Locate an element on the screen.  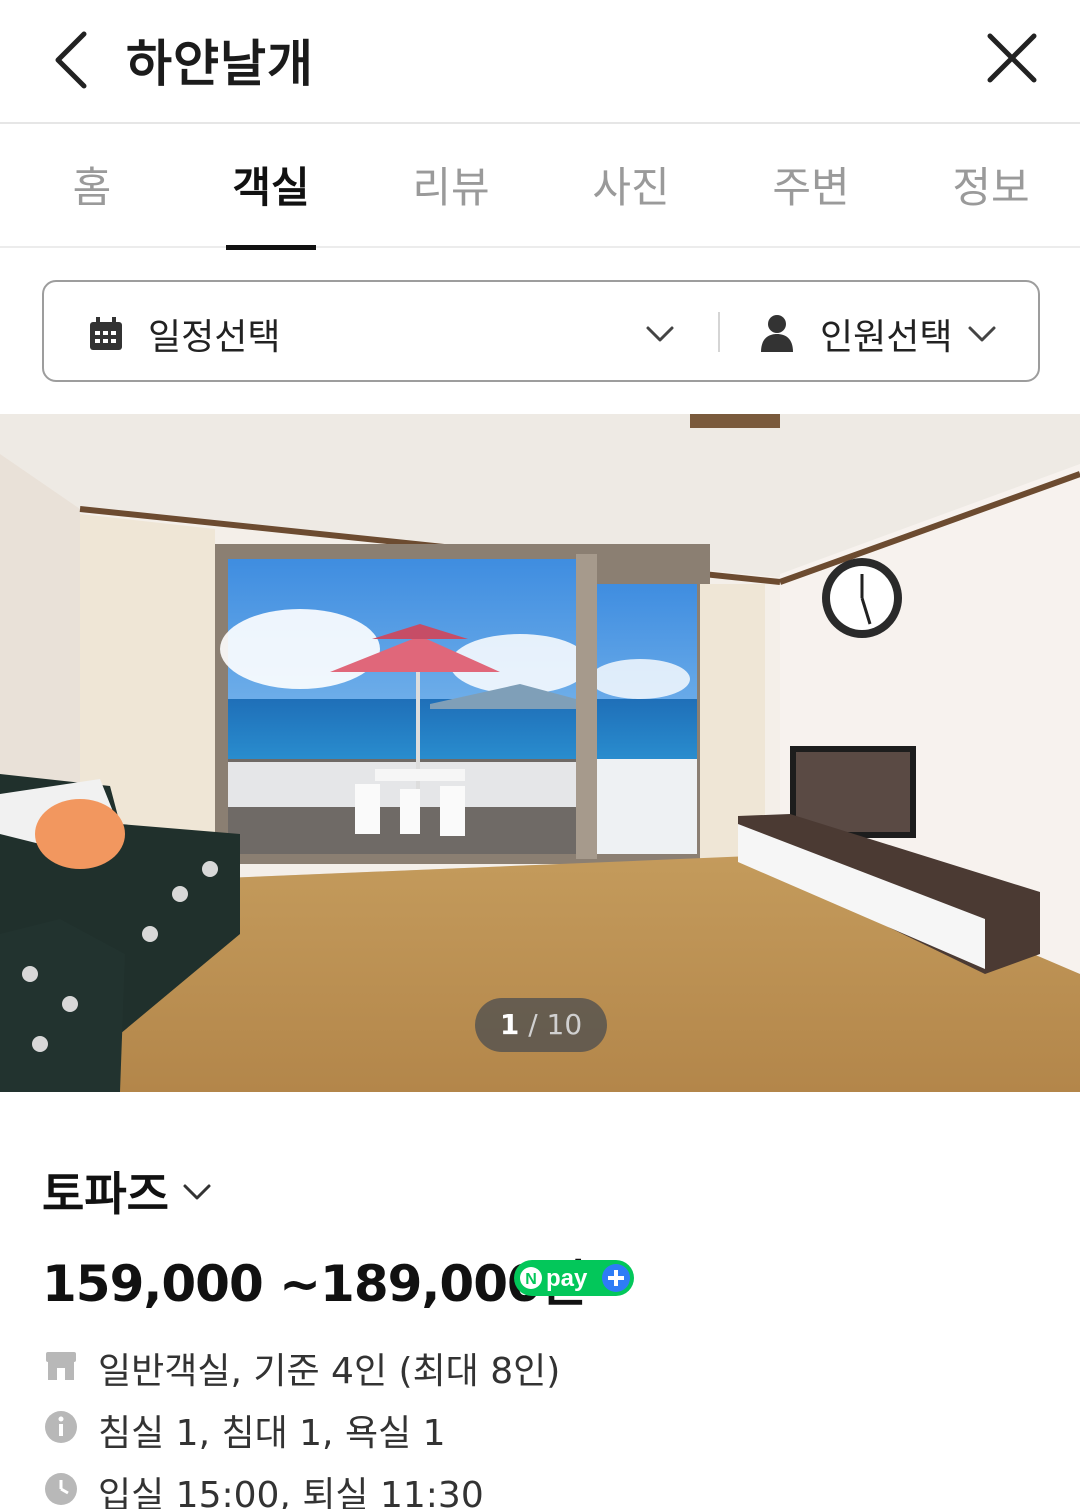
photo-counter: 1 / 10 is located at coordinates (541, 1025).